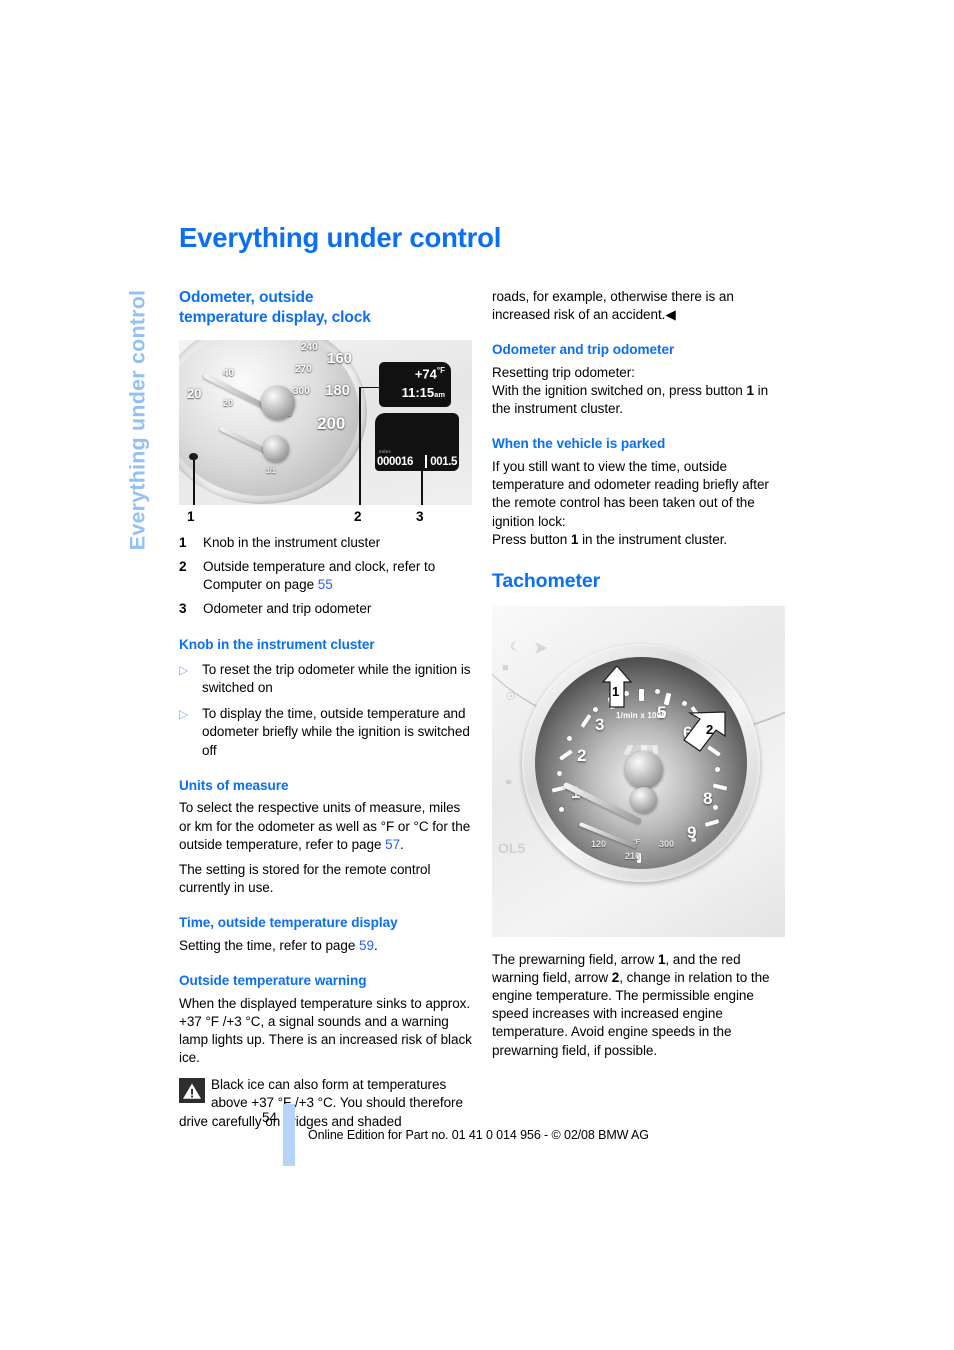 Image resolution: width=954 pixels, height=1350 pixels. I want to click on speedo-number: 240, so click(309, 347).